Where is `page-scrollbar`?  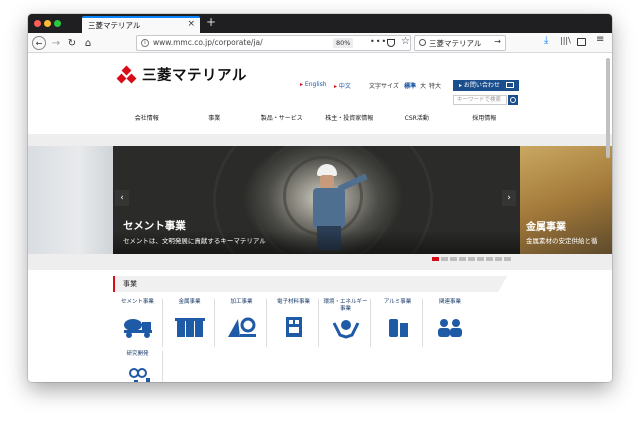 page-scrollbar is located at coordinates (608, 108).